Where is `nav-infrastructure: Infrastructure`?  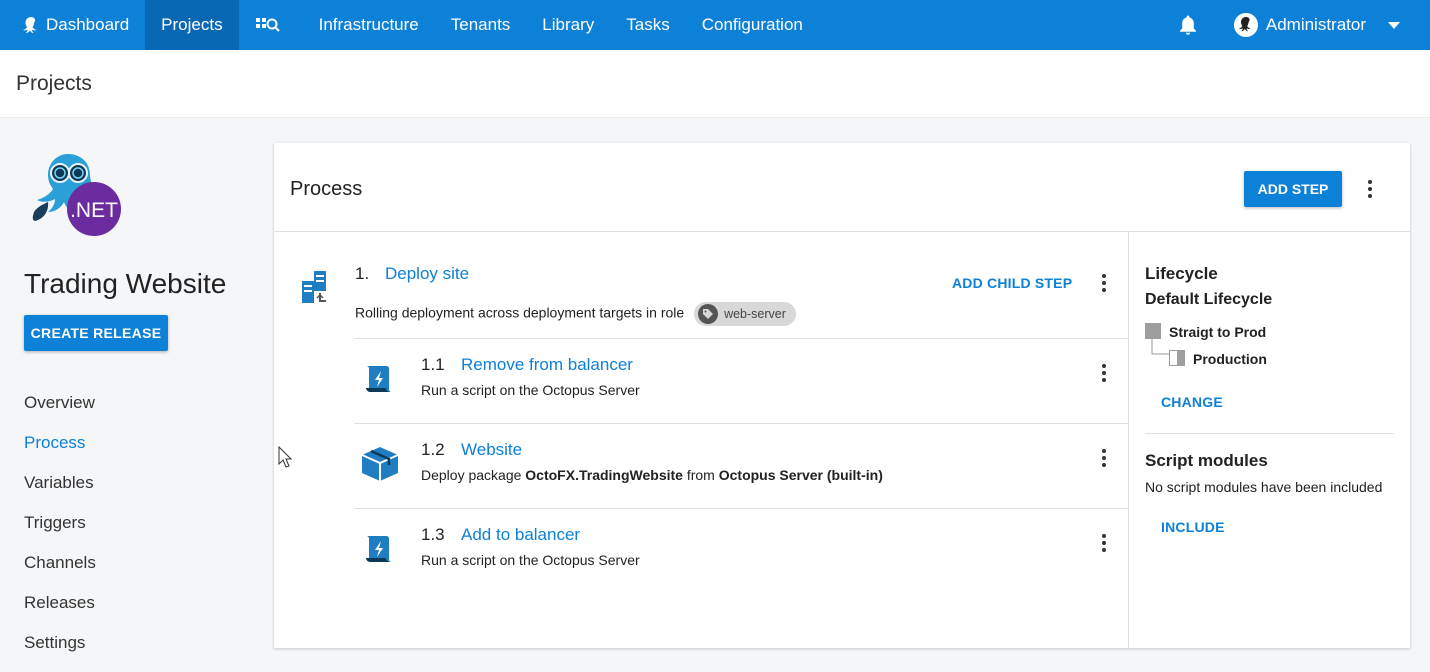 nav-infrastructure: Infrastructure is located at coordinates (369, 25).